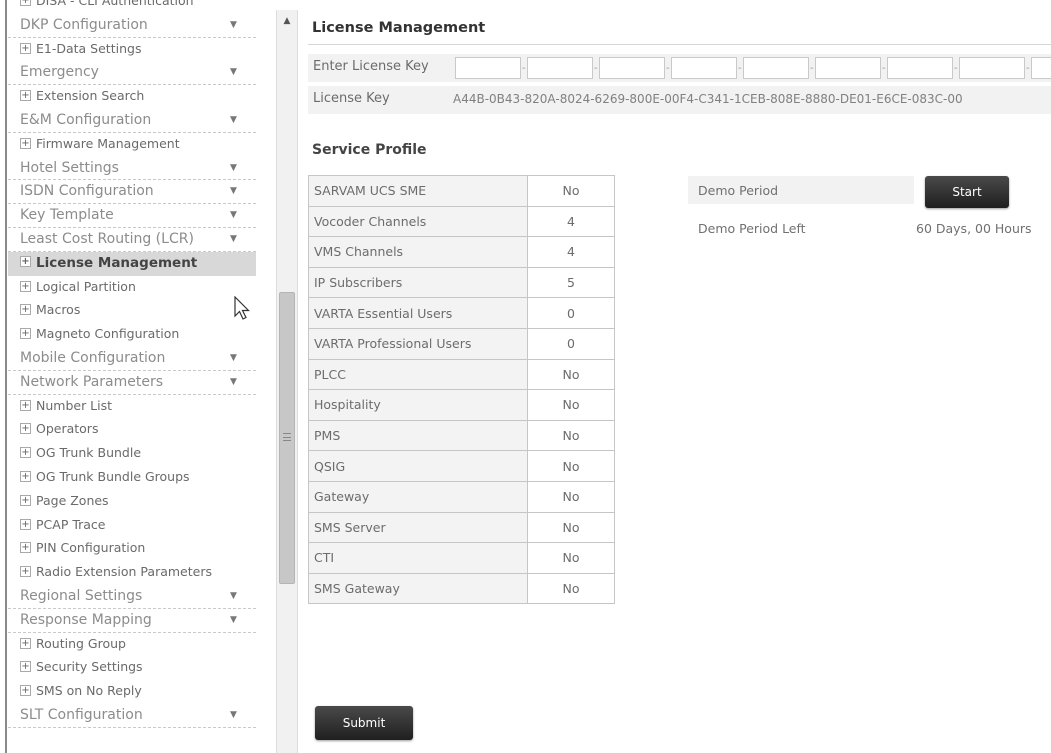  What do you see at coordinates (86, 286) in the screenshot?
I see `sidebar-item-label: Logical Partition` at bounding box center [86, 286].